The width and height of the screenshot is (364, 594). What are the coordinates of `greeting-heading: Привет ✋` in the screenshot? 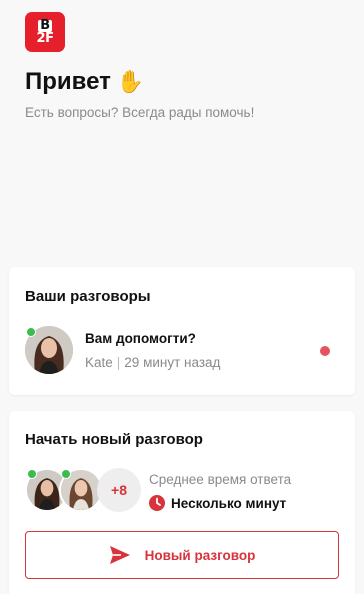 It's located at (84, 82).